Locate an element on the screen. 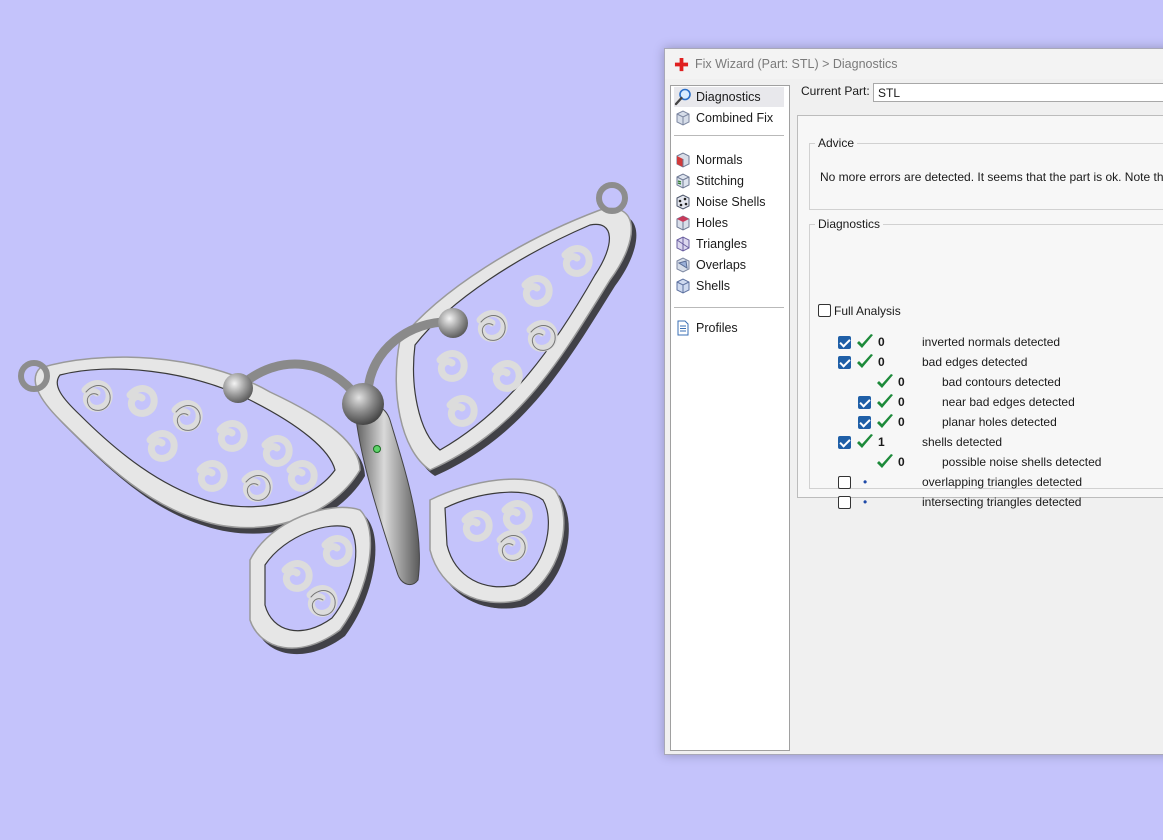 The width and height of the screenshot is (1163, 840). diagnostic-label: intersecting triangles detected is located at coordinates (1002, 502).